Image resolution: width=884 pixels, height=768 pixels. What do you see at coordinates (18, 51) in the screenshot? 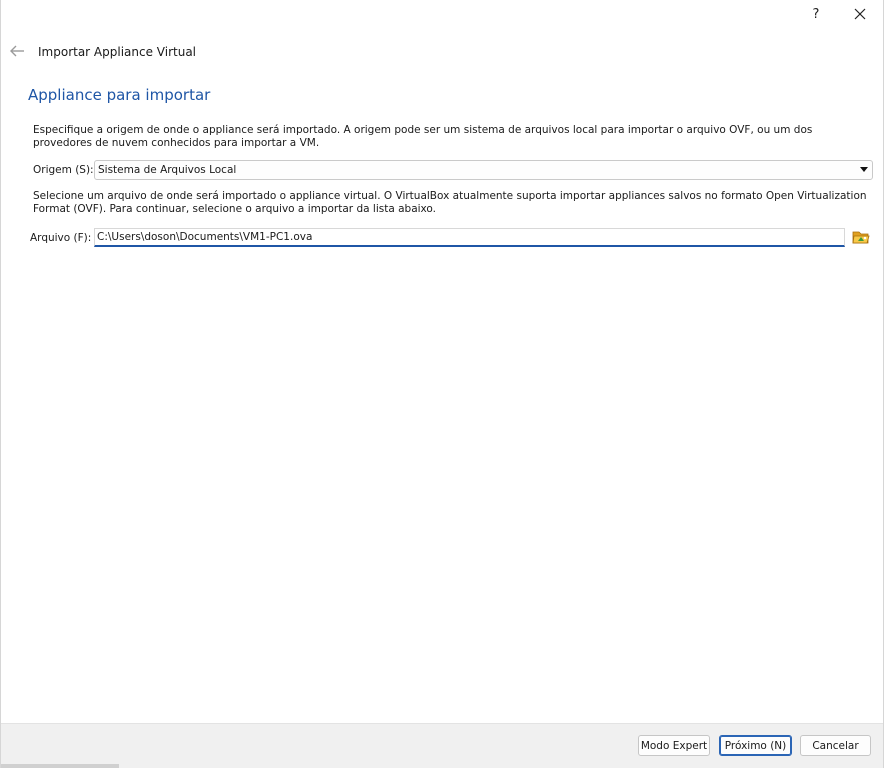
I see `back-arrow-icon` at bounding box center [18, 51].